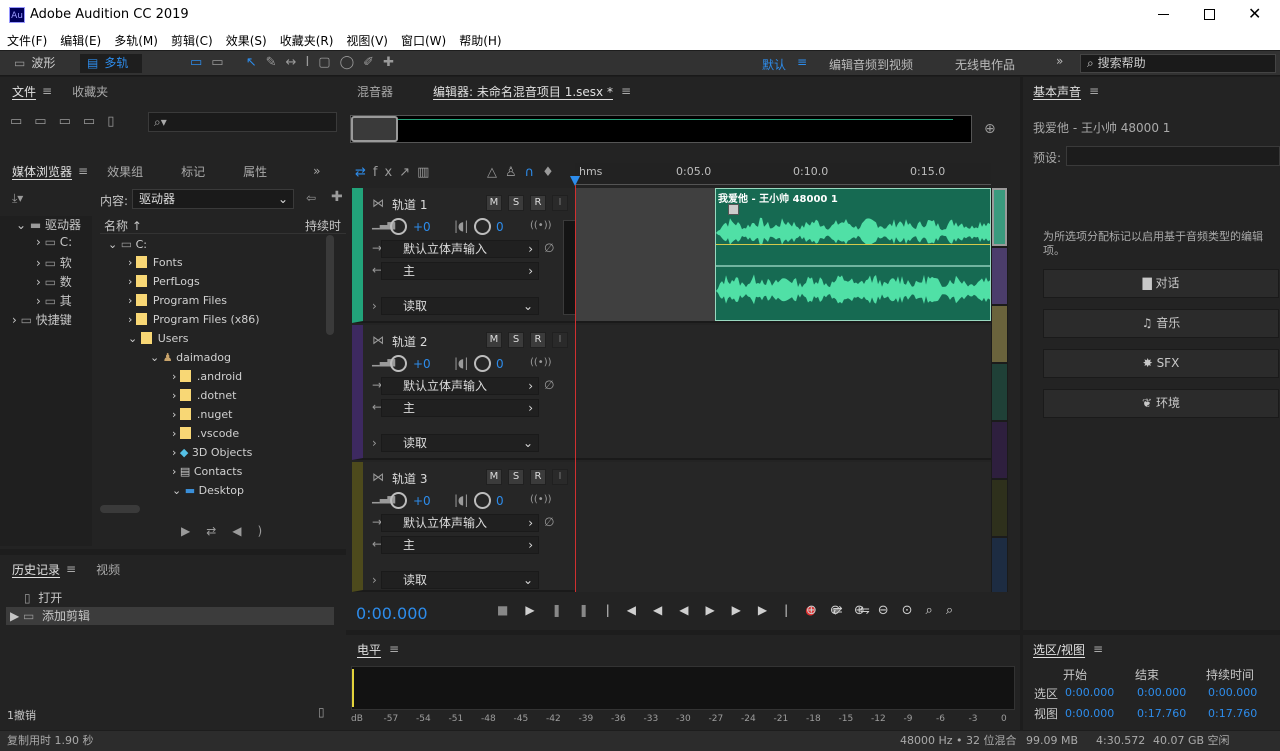 The height and width of the screenshot is (751, 1280). Describe the element at coordinates (541, 499) in the screenshot. I see `mono-stereo-icon: ((•))` at that location.